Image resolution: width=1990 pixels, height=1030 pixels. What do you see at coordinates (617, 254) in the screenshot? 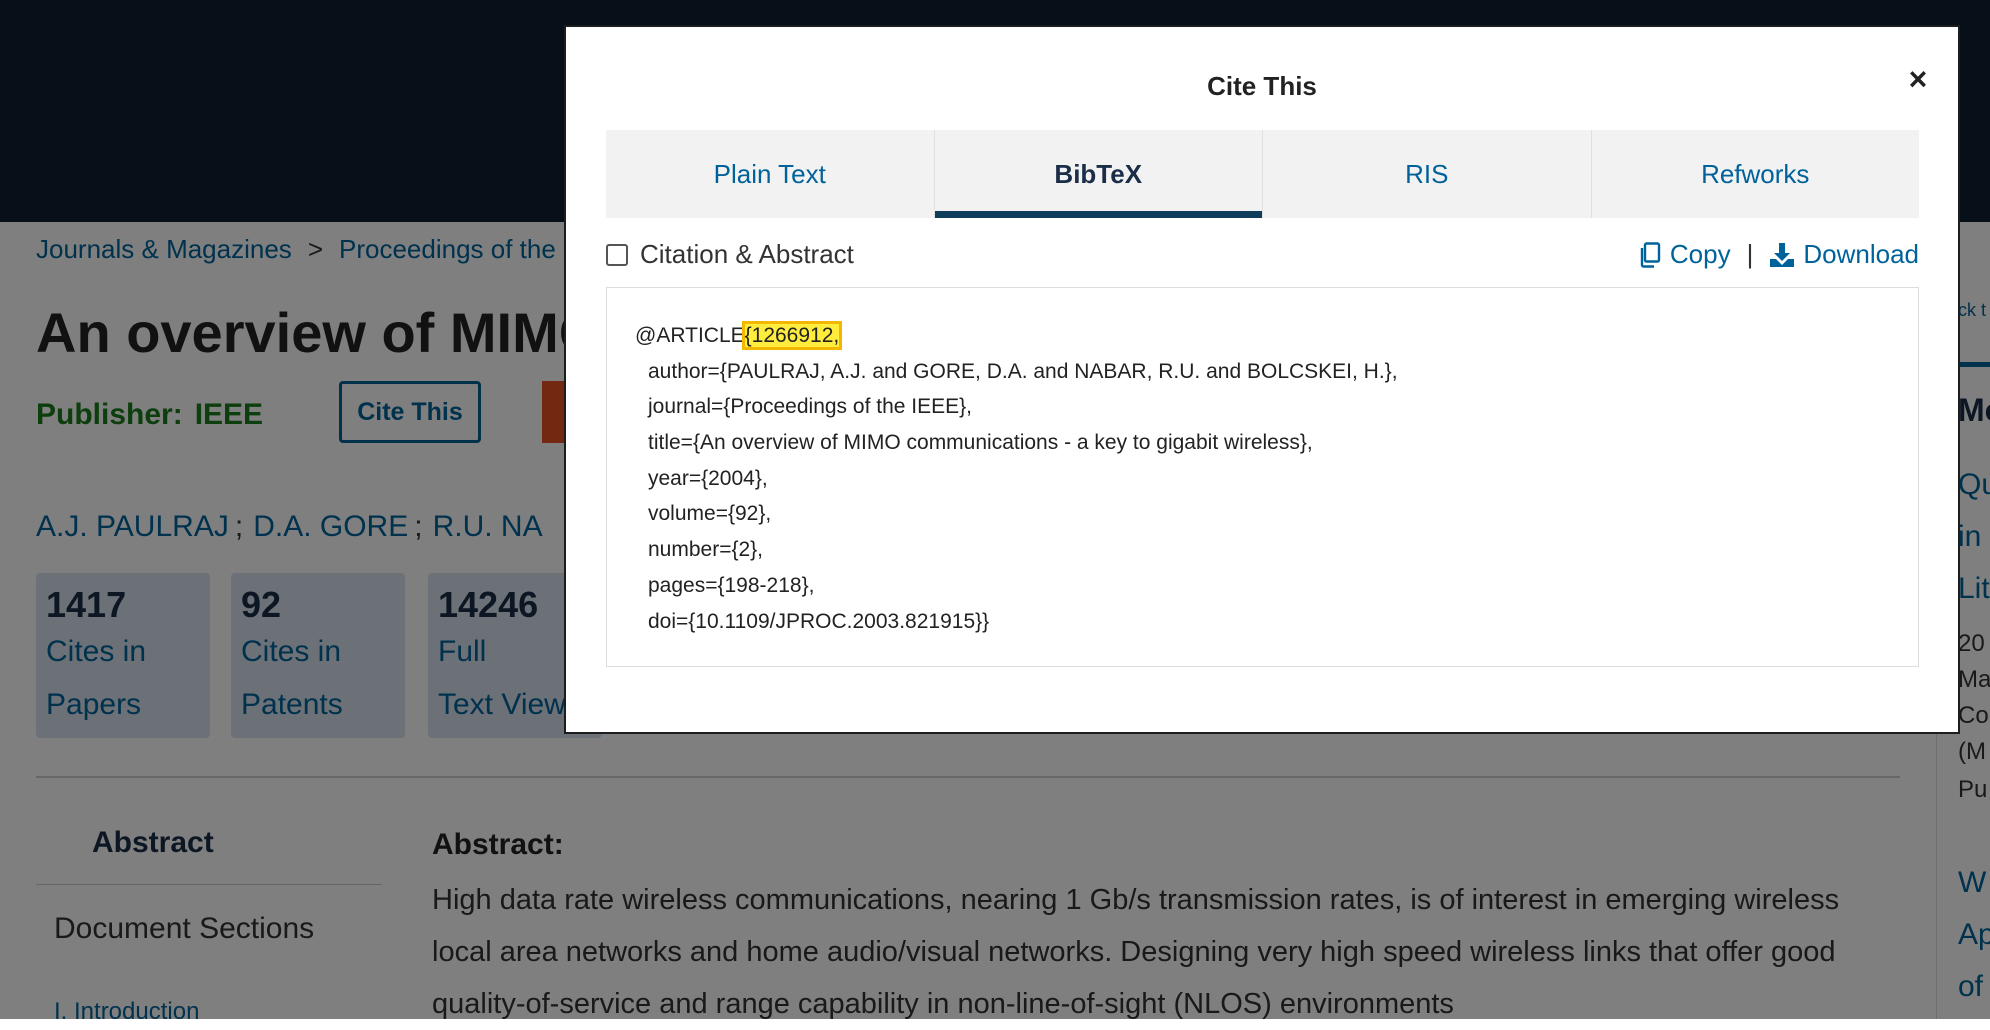
I see `citation-abstract-checkbox` at bounding box center [617, 254].